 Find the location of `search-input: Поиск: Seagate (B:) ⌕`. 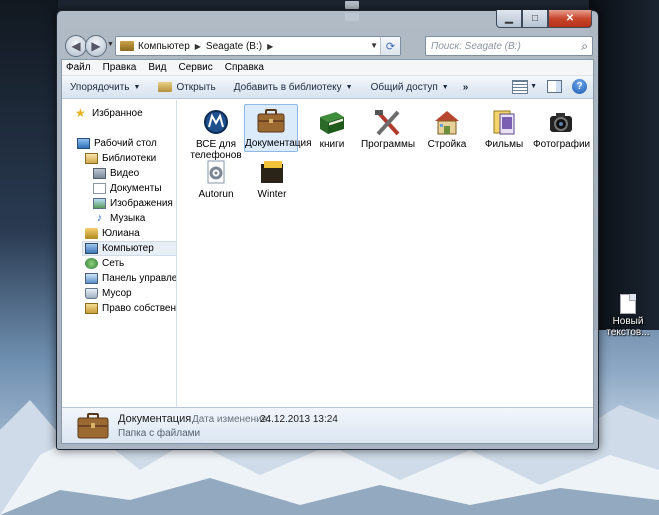

search-input: Поиск: Seagate (B:) ⌕ is located at coordinates (509, 46).